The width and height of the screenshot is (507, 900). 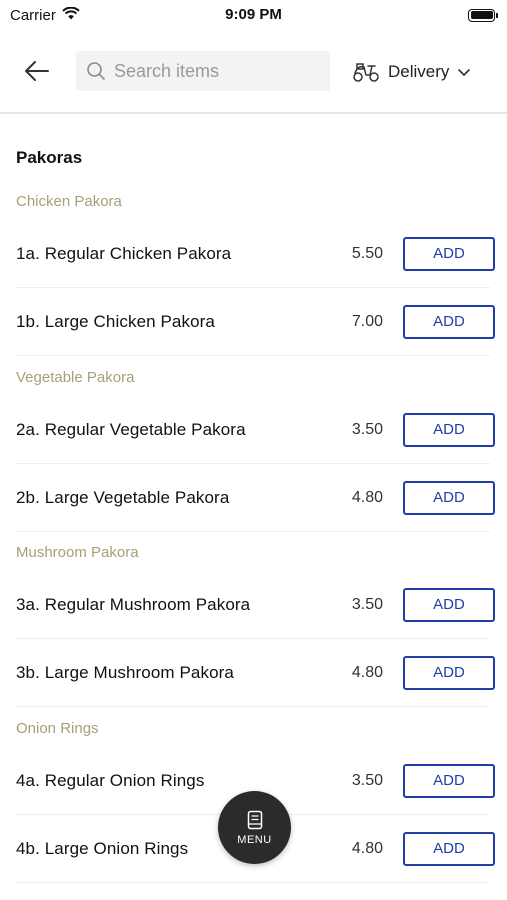 I want to click on menu-item: 3a. Regular Mushroom Pakora 3.50 ADD, so click(x=255, y=605).